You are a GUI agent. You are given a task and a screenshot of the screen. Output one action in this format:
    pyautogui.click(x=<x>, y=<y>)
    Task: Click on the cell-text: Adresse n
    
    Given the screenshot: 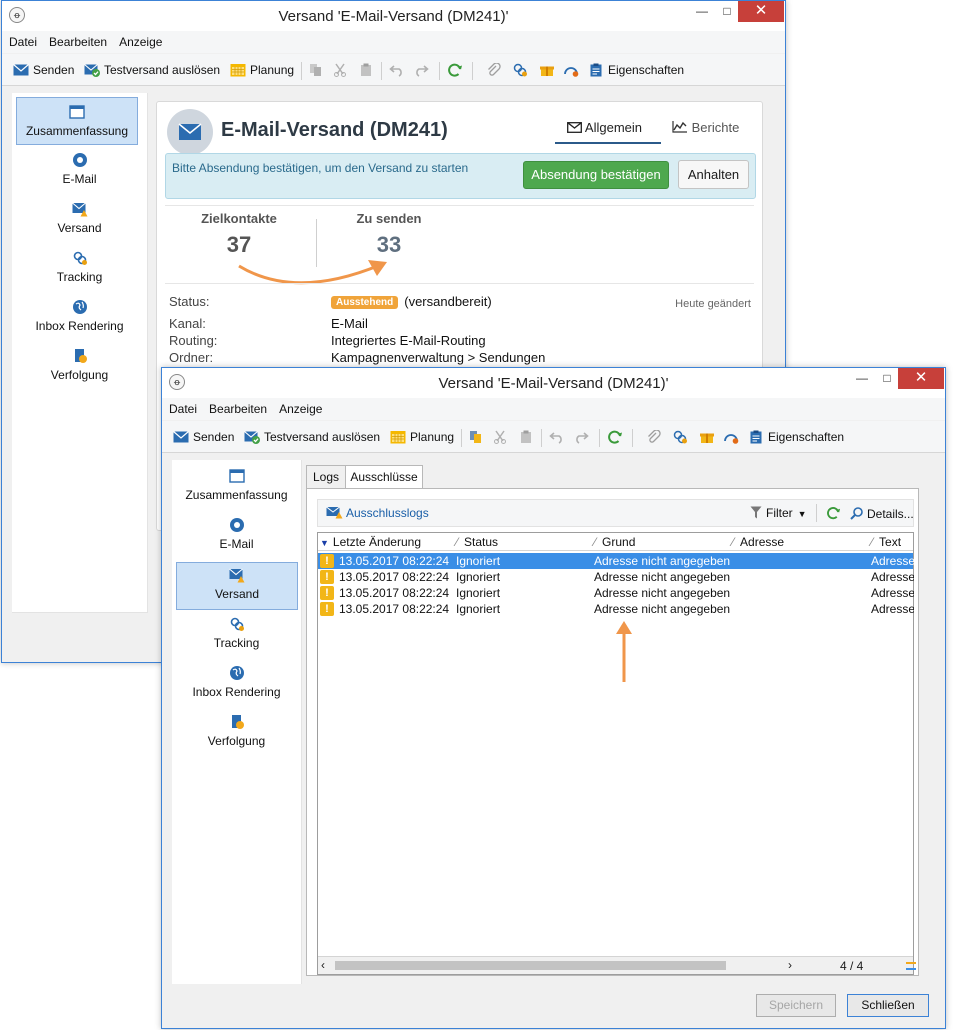 What is the action you would take?
    pyautogui.click(x=892, y=561)
    